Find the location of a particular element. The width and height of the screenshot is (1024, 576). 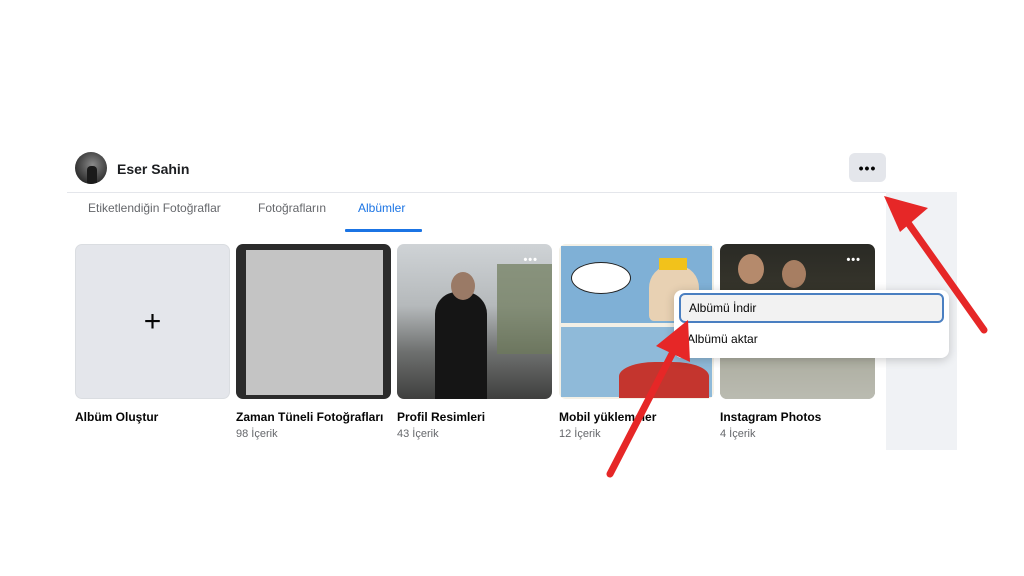

tab-albums: Albümler is located at coordinates (381, 208).